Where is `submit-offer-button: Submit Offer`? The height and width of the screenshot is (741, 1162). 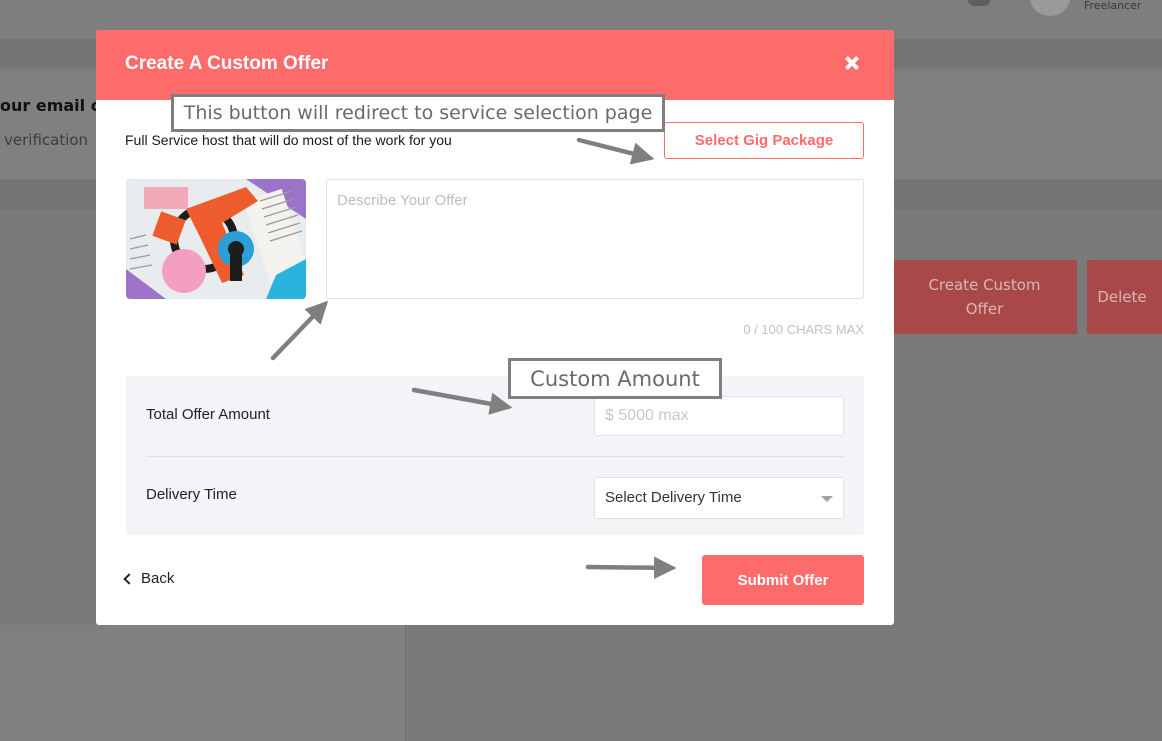
submit-offer-button: Submit Offer is located at coordinates (783, 580).